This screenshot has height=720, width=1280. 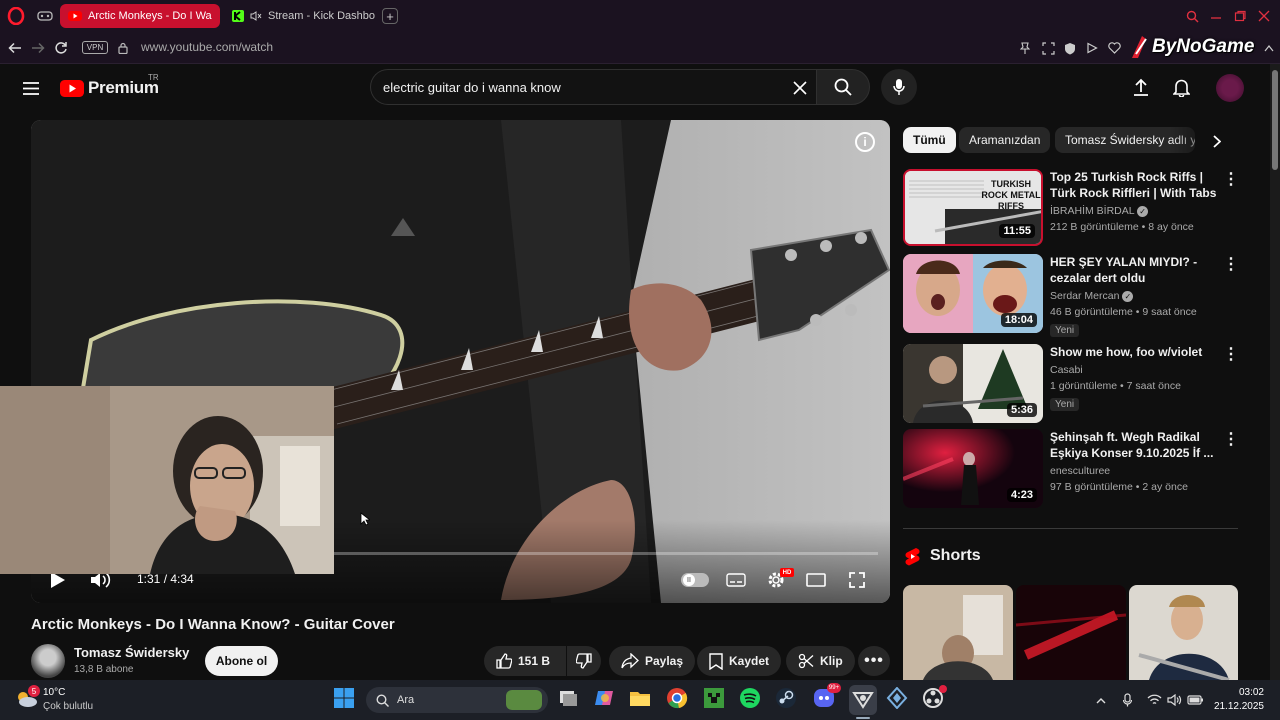 I want to click on muted-speaker-icon, so click(x=256, y=16).